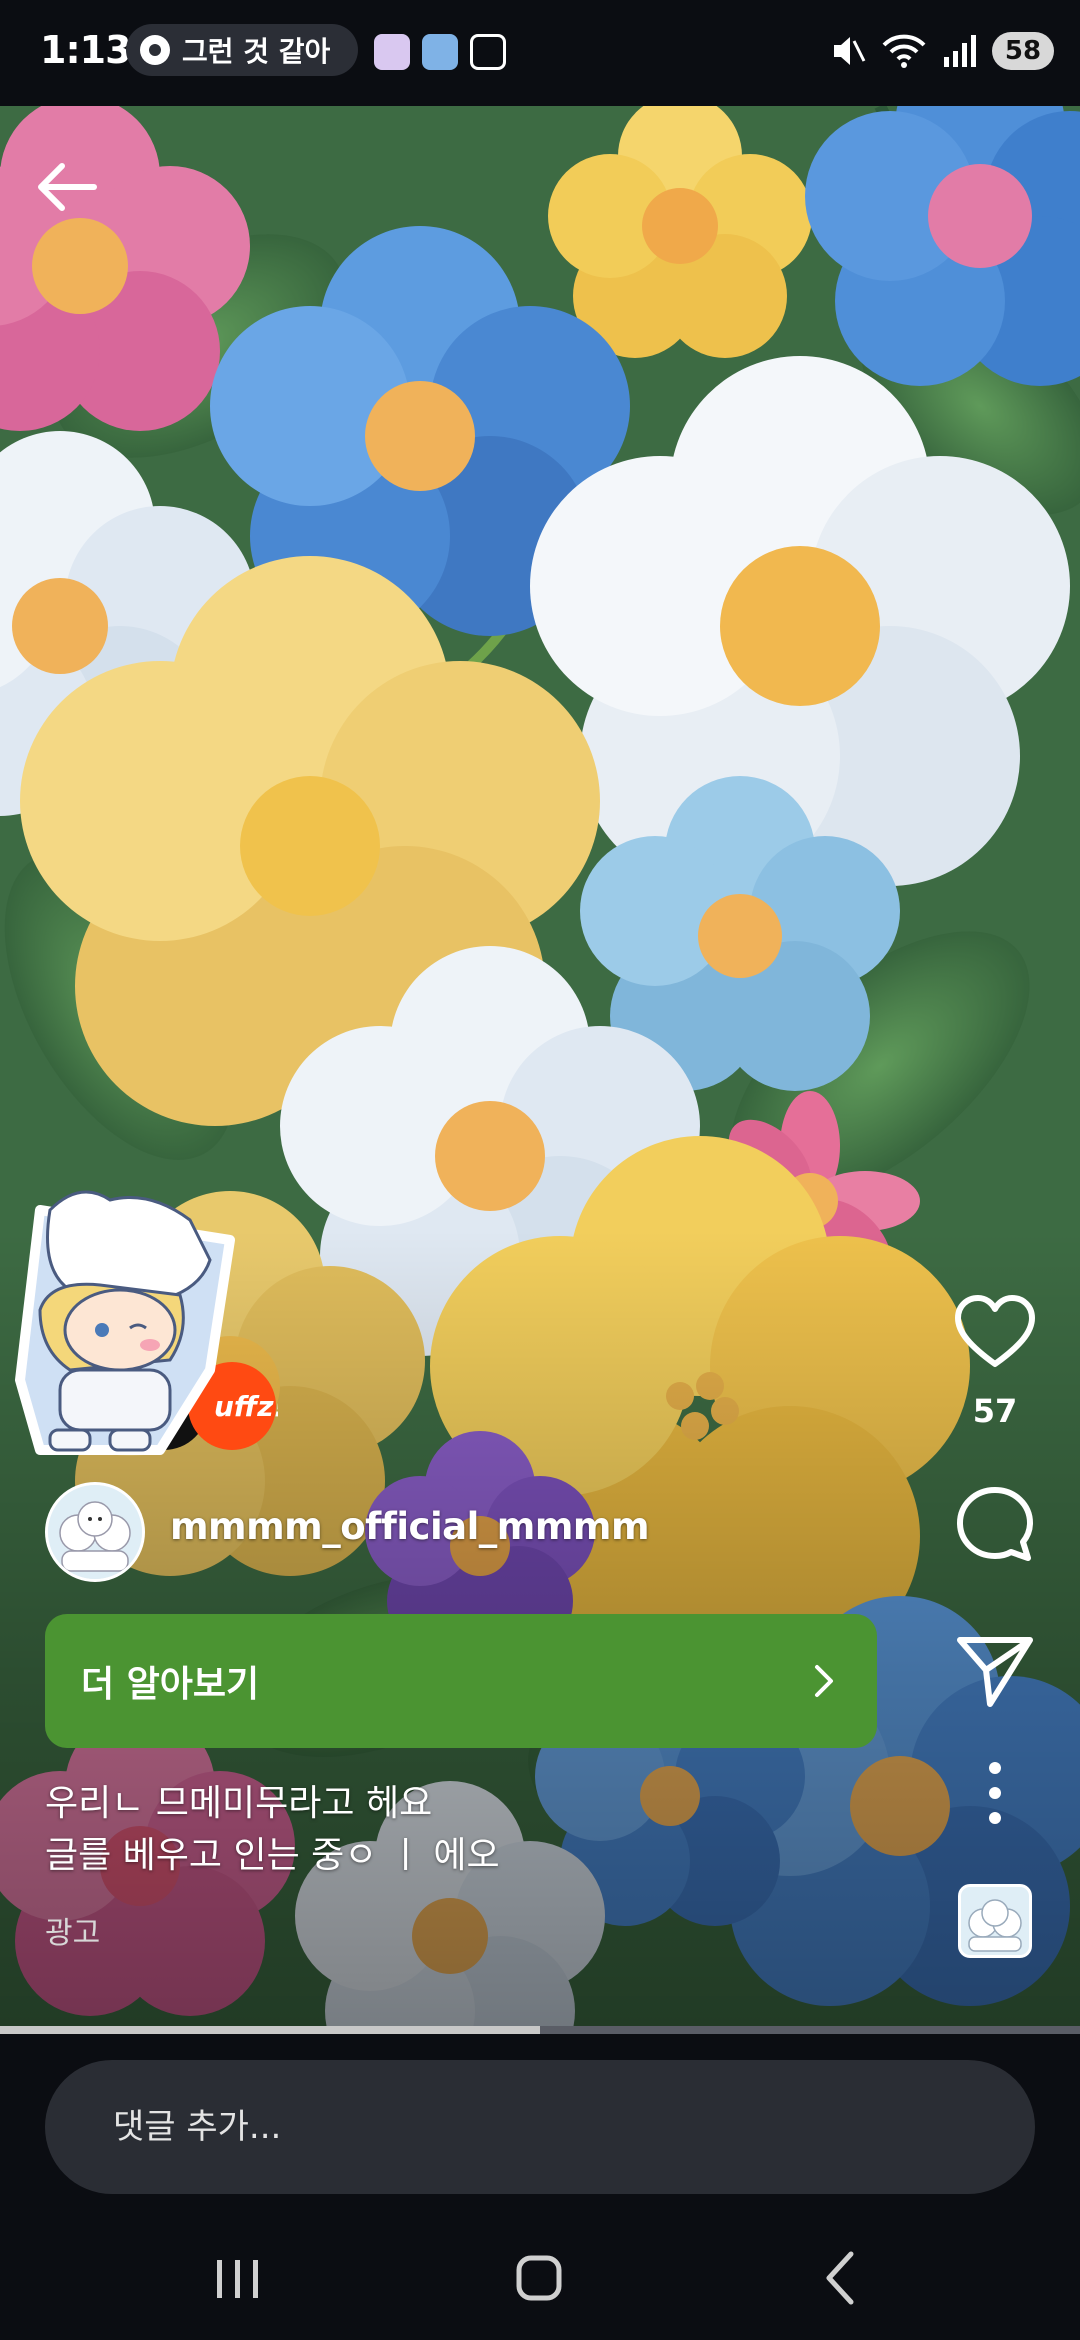 Image resolution: width=1080 pixels, height=2340 pixels. Describe the element at coordinates (170, 1684) in the screenshot. I see `learn-more-label: 더 알아보기` at that location.